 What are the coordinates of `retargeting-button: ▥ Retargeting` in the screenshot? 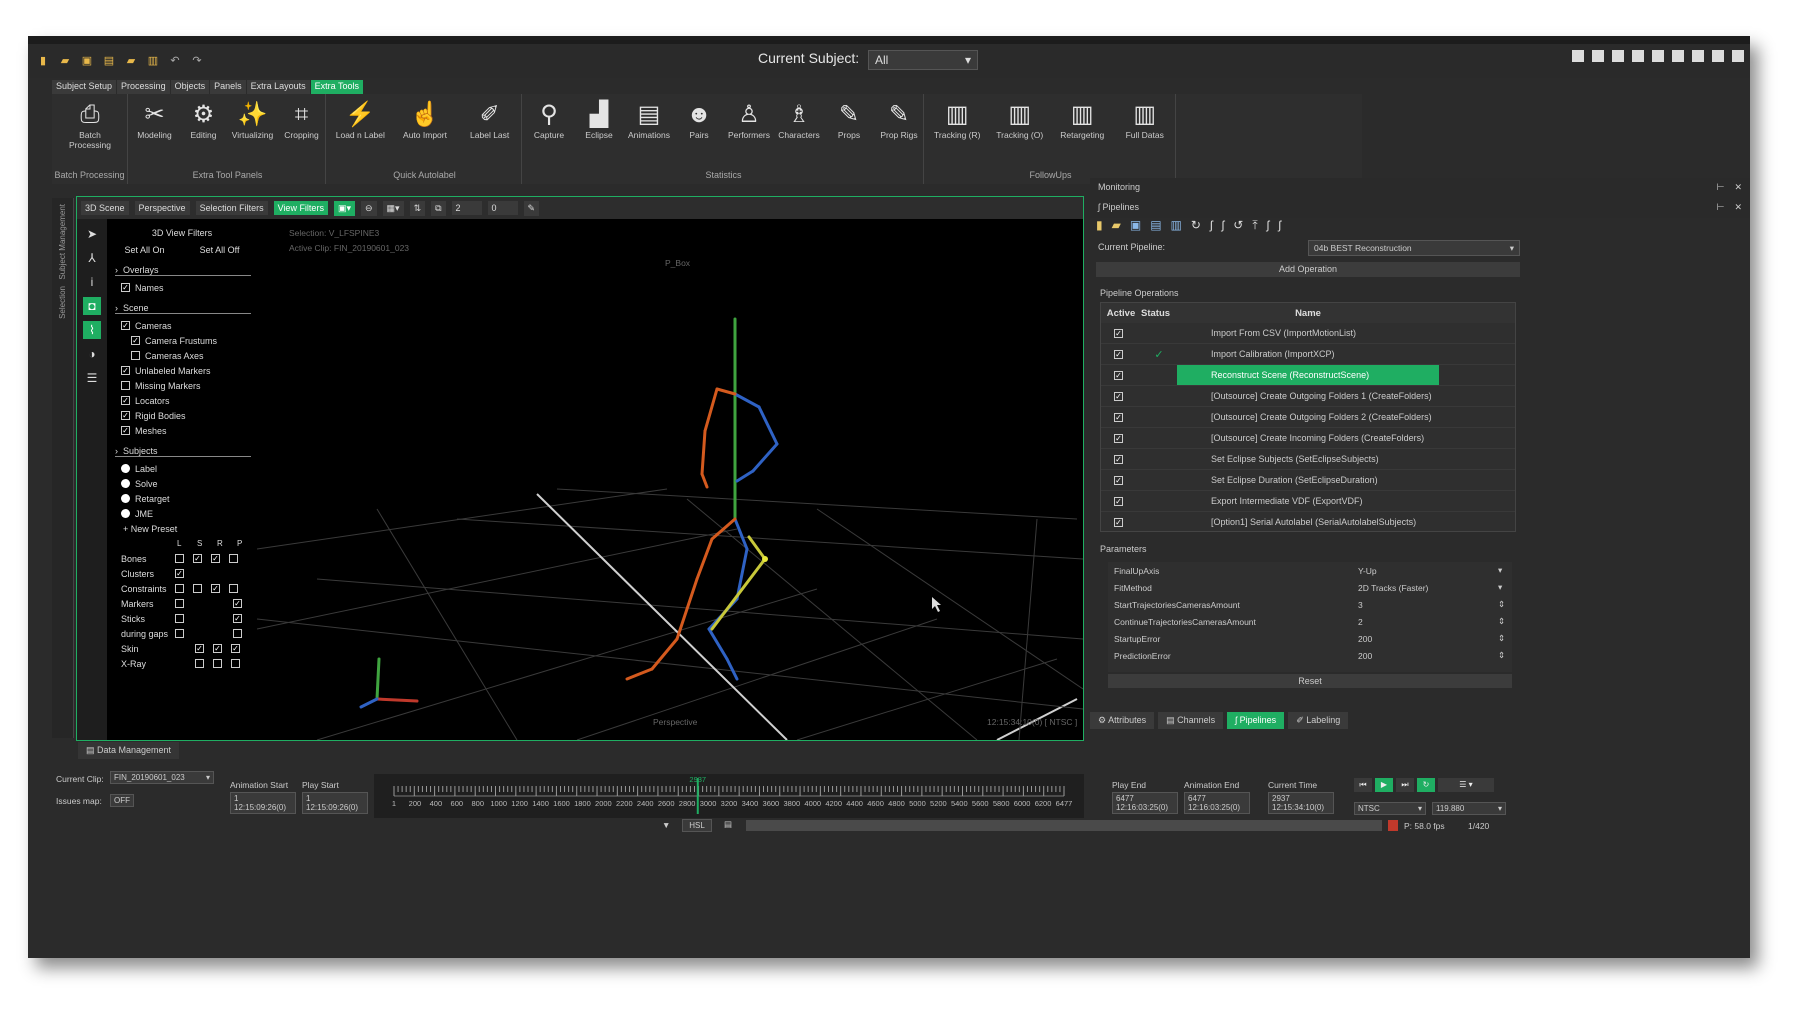 It's located at (1082, 120).